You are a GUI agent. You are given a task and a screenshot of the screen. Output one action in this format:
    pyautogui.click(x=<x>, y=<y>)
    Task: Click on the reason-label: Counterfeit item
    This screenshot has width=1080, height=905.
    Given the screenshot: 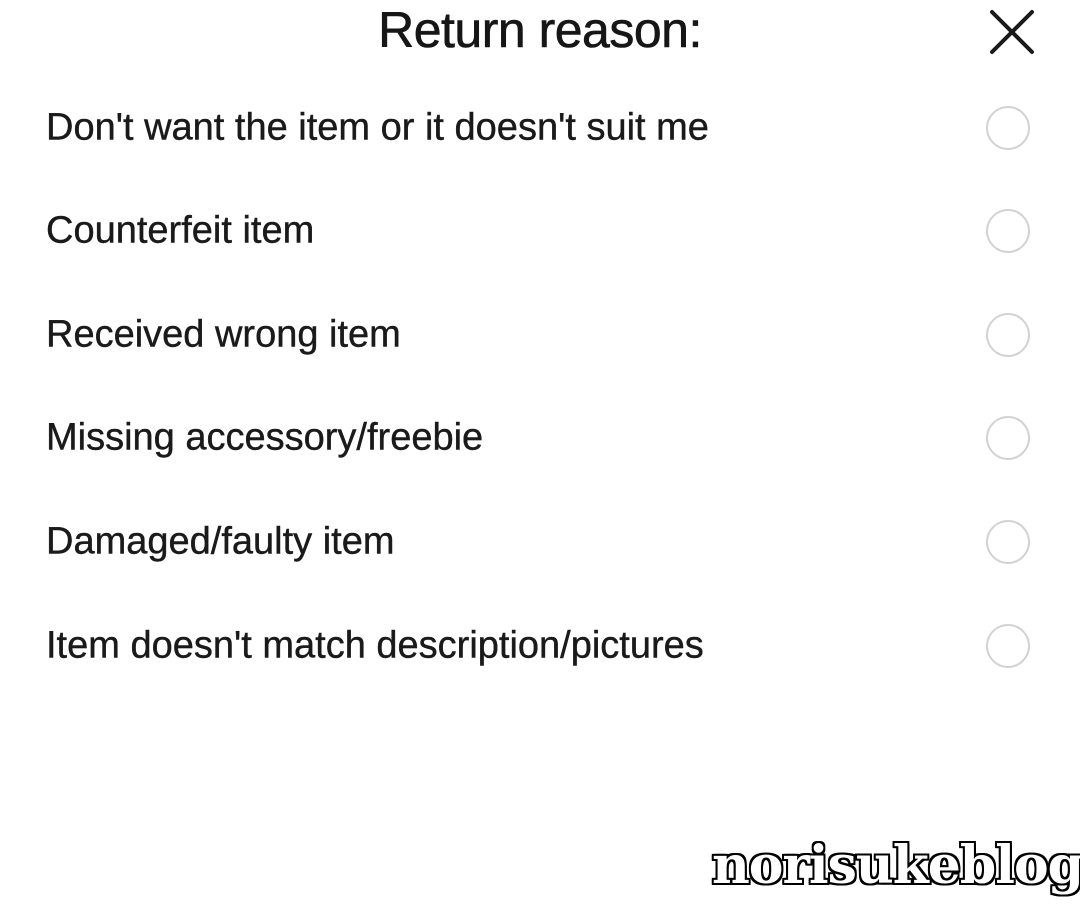 What is the action you would take?
    pyautogui.click(x=180, y=230)
    